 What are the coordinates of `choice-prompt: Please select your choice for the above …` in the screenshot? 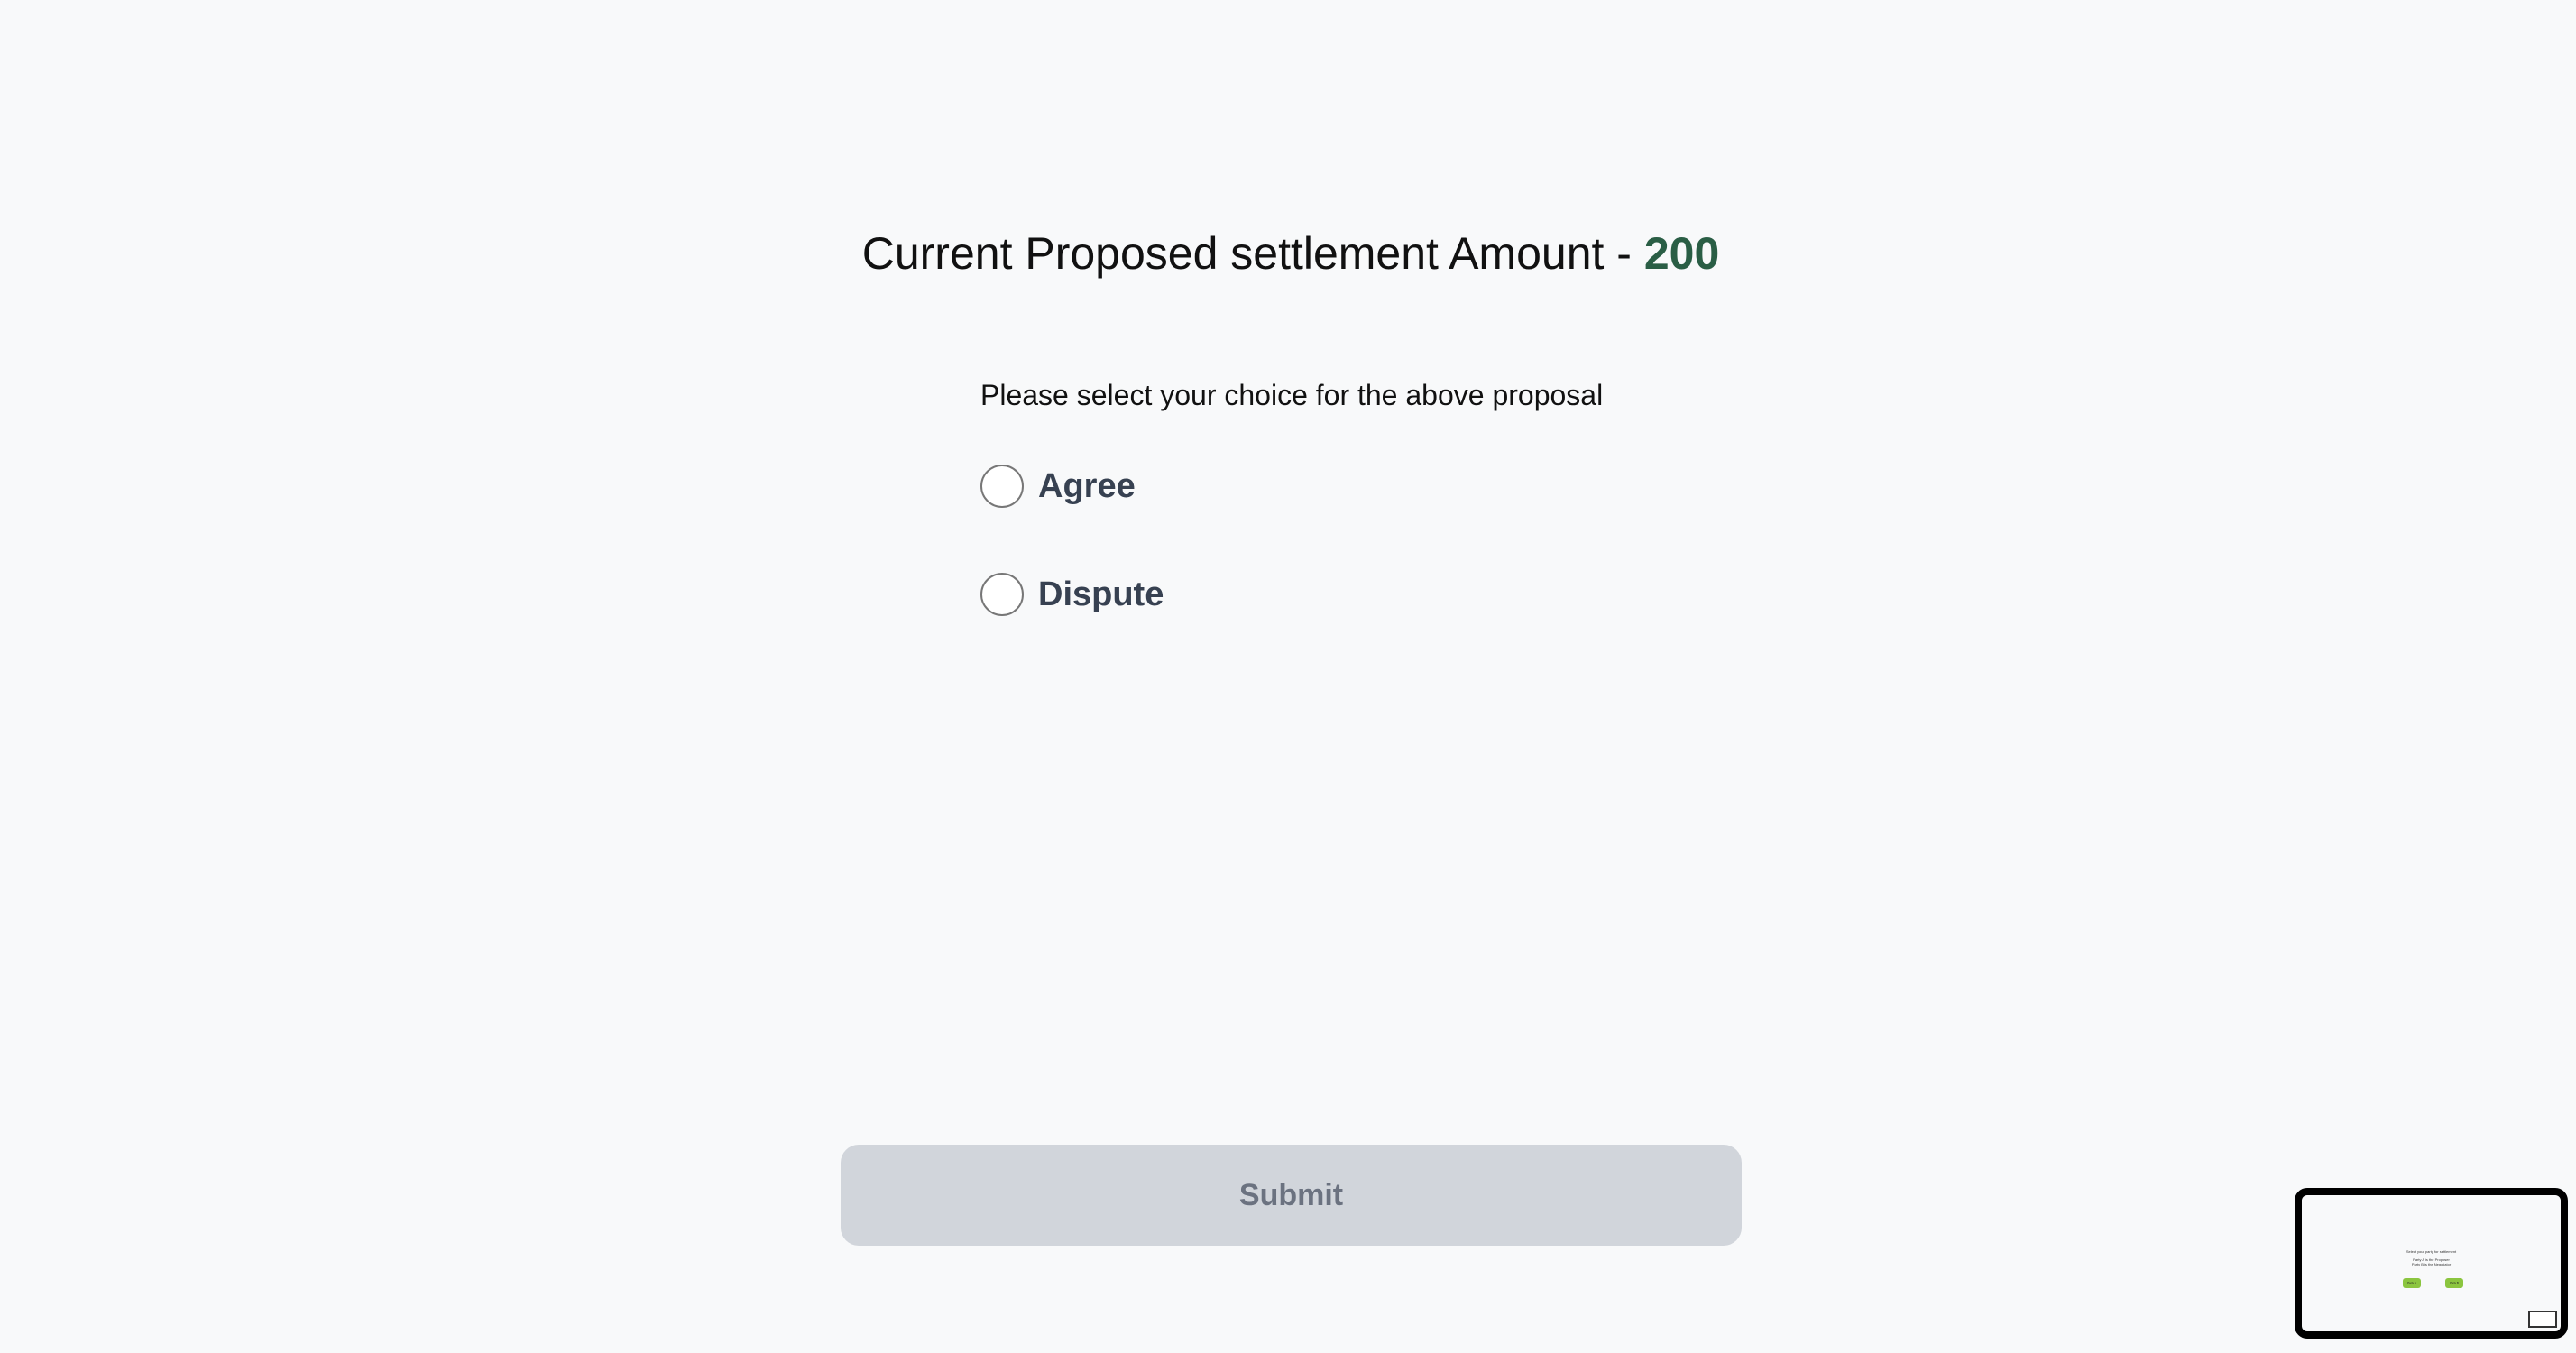 It's located at (1292, 395).